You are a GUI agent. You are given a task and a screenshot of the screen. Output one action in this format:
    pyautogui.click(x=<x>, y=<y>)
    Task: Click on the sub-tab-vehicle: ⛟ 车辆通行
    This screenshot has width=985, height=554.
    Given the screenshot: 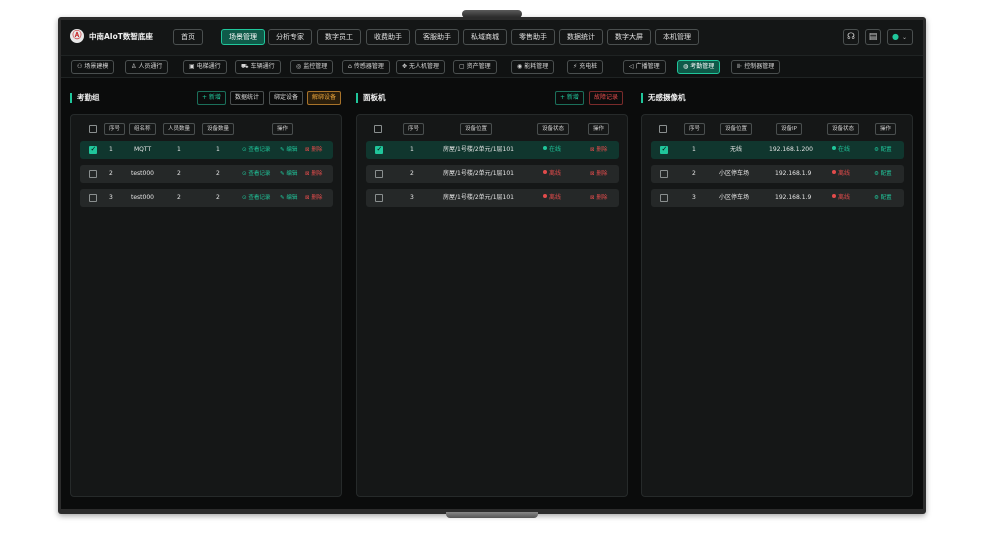 What is the action you would take?
    pyautogui.click(x=258, y=67)
    